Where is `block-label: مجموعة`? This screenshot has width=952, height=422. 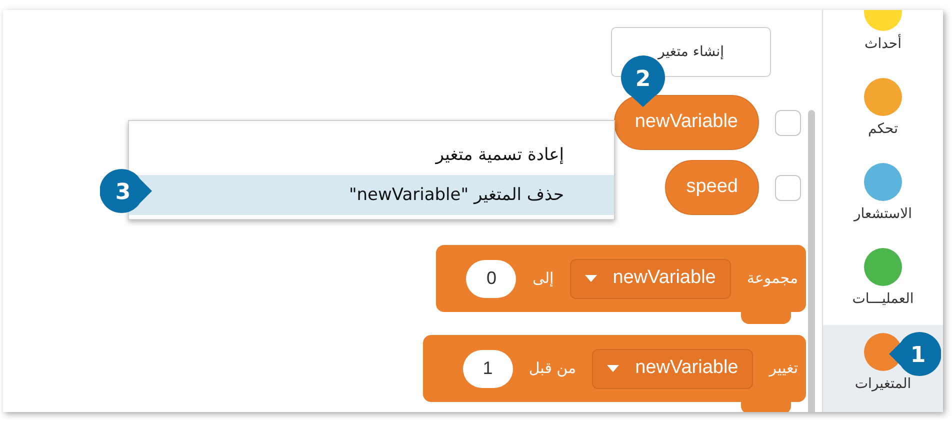 block-label: مجموعة is located at coordinates (772, 279).